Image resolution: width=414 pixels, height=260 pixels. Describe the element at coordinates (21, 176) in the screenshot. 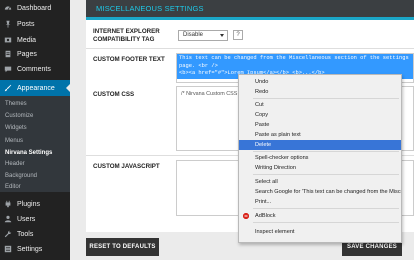

I see `submenu-item-background: Background` at that location.